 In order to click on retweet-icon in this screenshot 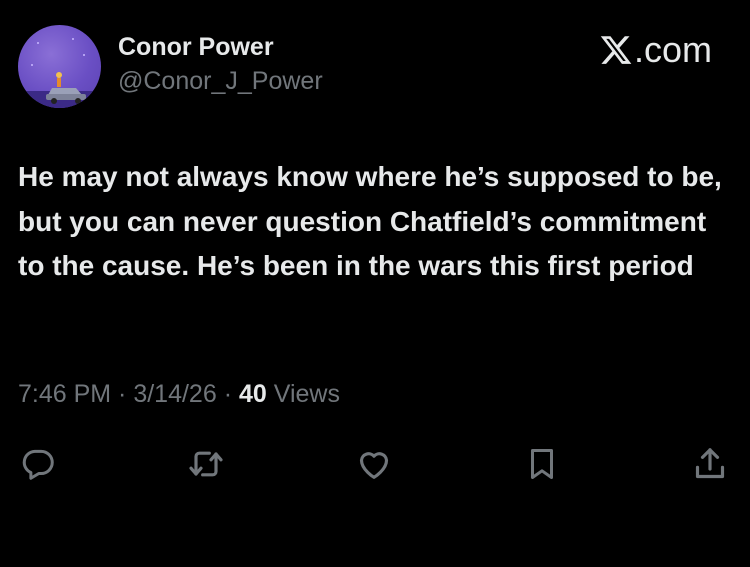, I will do `click(206, 464)`.